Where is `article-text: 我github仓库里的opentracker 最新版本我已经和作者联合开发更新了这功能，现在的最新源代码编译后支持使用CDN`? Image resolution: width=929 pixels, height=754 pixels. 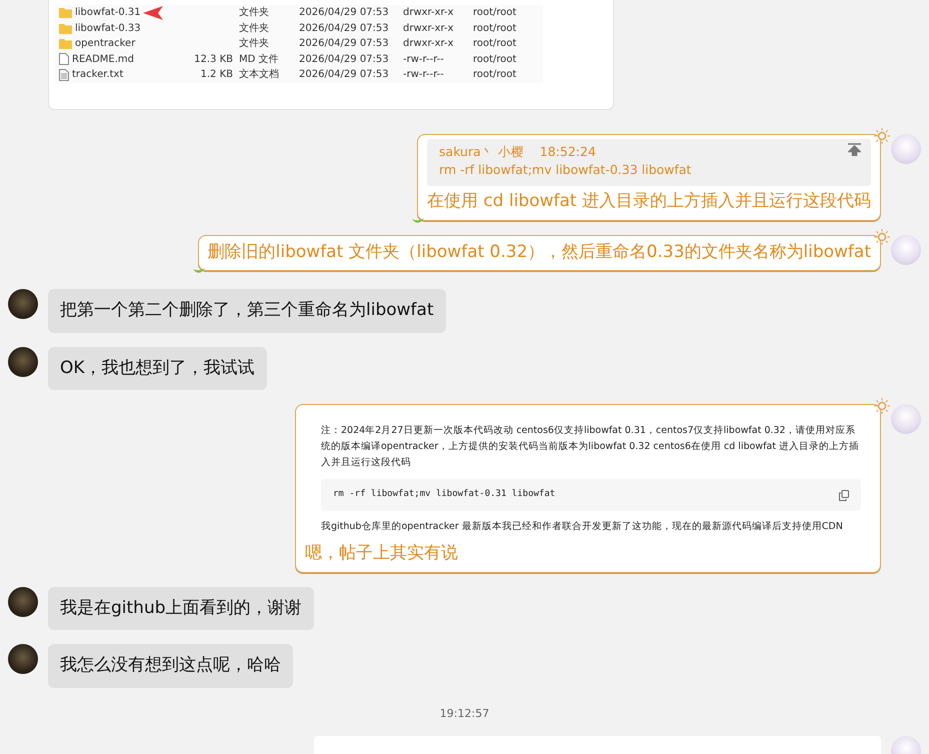
article-text: 我github仓库里的opentracker 最新版本我已经和作者联合开发更新了这功能，现在的最新源代码编译后支持使用CDN is located at coordinates (582, 527).